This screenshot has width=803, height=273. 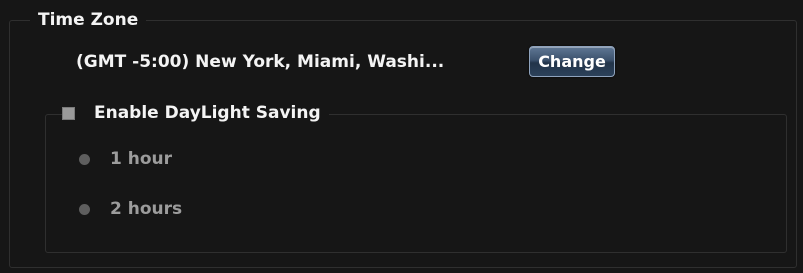 What do you see at coordinates (207, 113) in the screenshot?
I see `daylight-saving-label: Enable DayLight Saving` at bounding box center [207, 113].